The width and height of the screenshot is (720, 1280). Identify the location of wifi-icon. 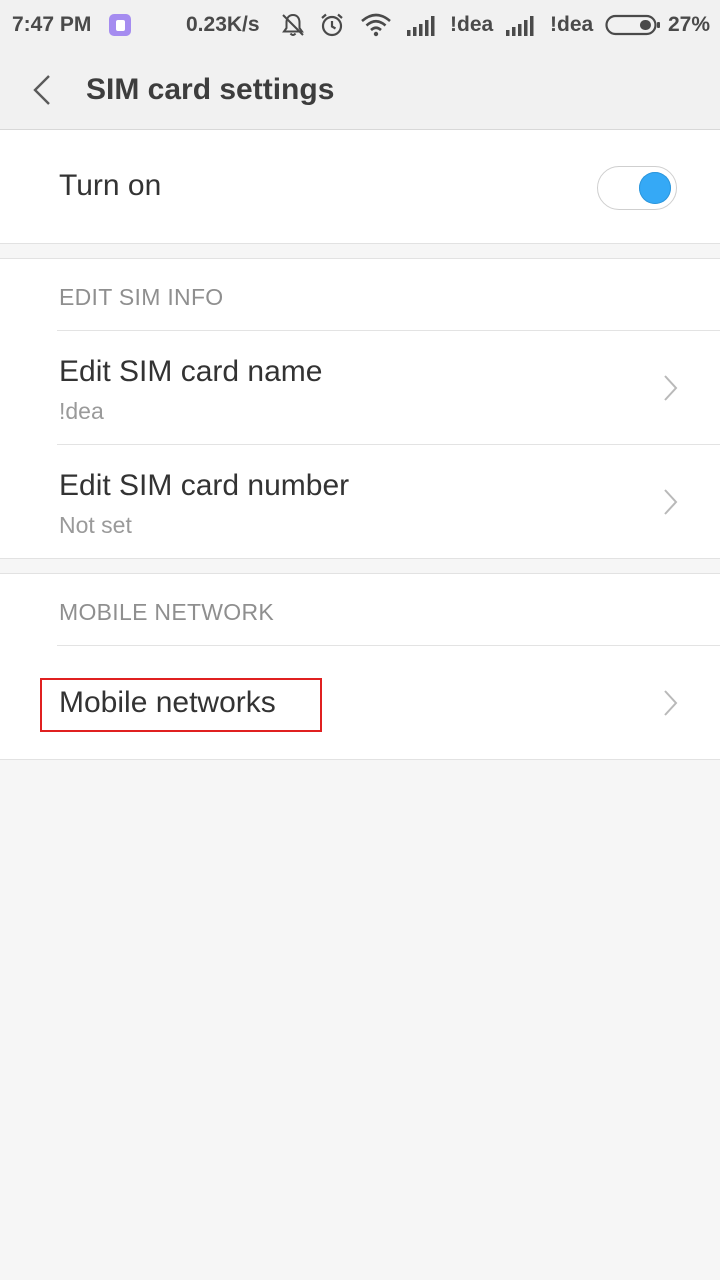
(376, 25).